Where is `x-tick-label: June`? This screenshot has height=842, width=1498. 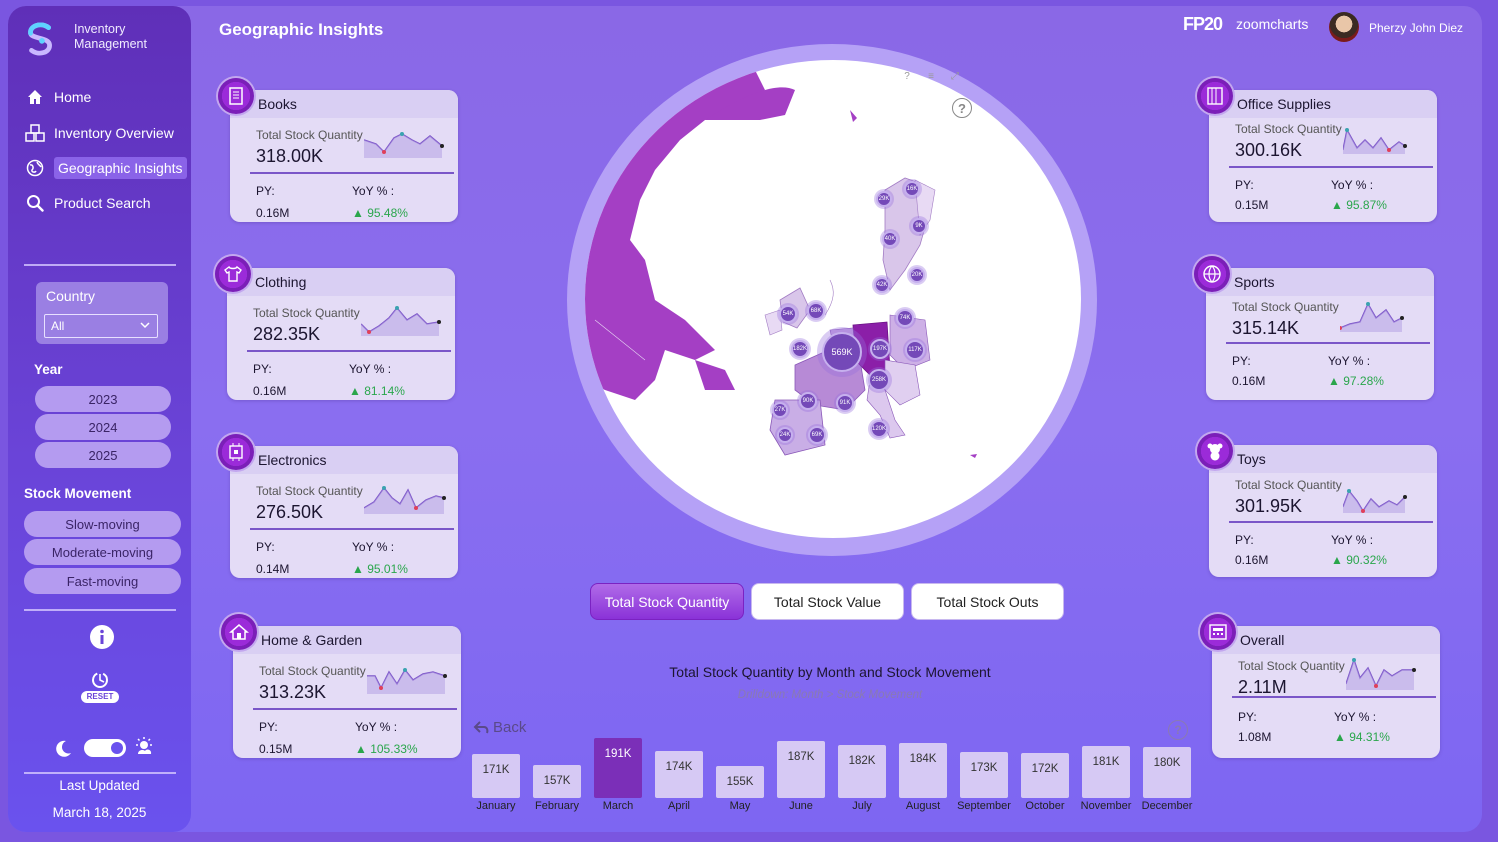
x-tick-label: June is located at coordinates (801, 806).